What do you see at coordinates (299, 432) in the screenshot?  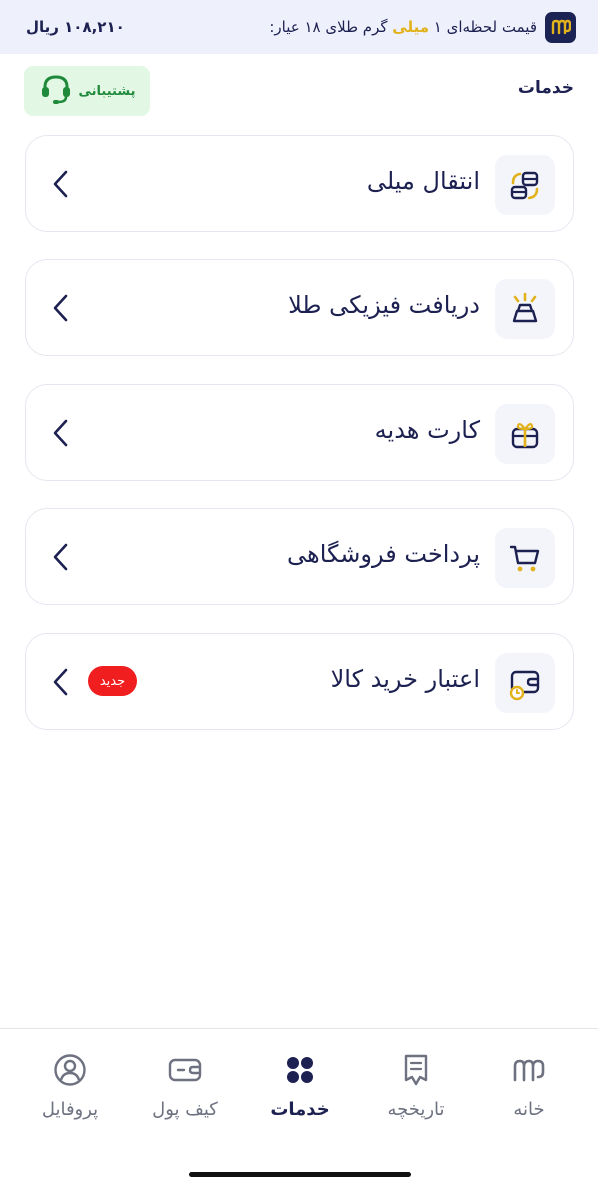 I see `service-card-gift-card: کارت هدیه` at bounding box center [299, 432].